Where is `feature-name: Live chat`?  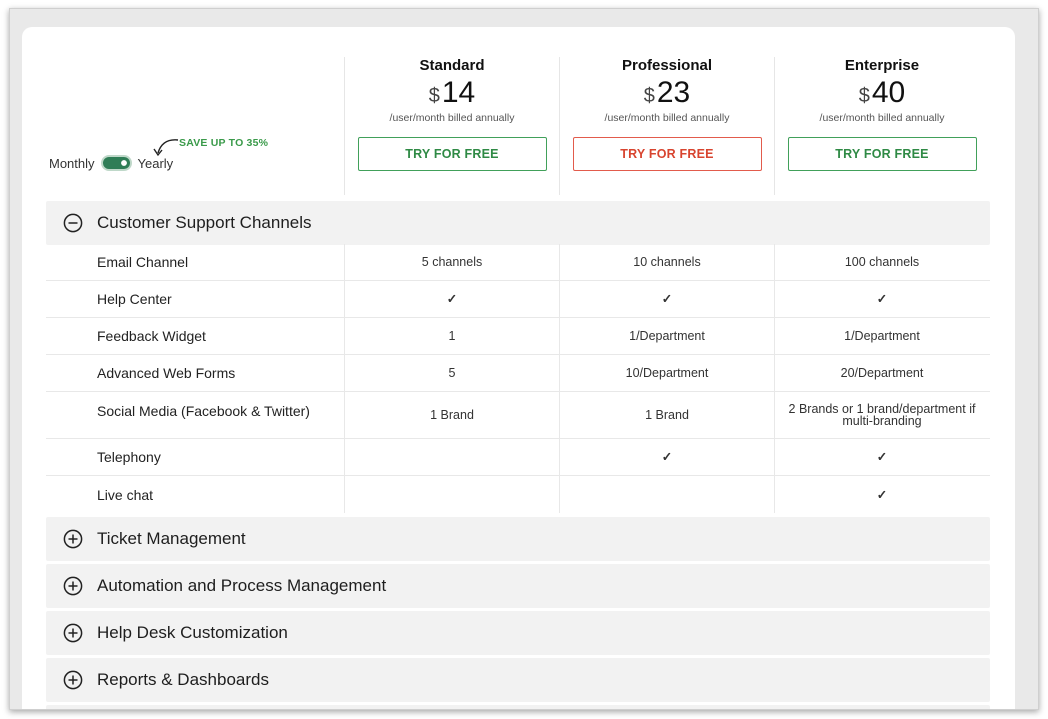
feature-name: Live chat is located at coordinates (125, 494).